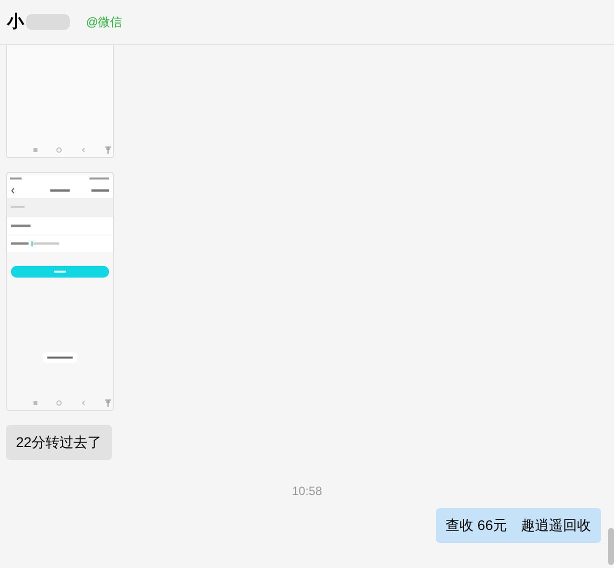  I want to click on phone-screenshot, so click(60, 101).